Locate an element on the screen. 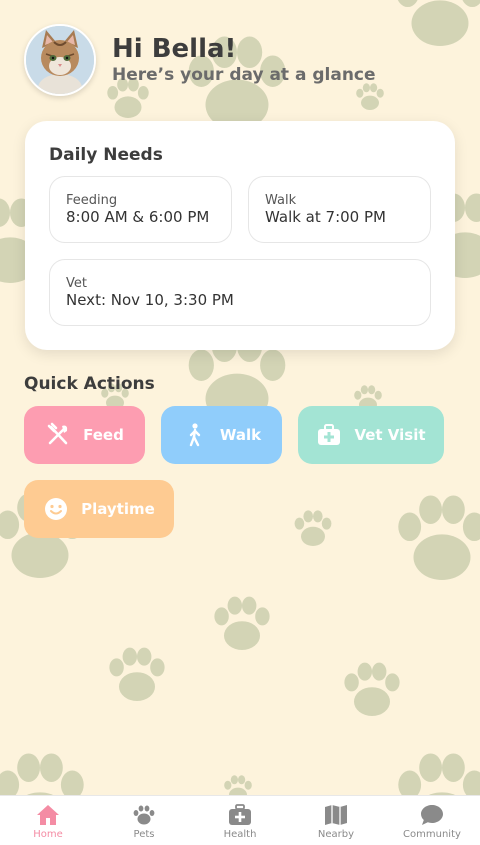 Image resolution: width=480 pixels, height=845 pixels. vet-visit-button: Vet Visit is located at coordinates (371, 435).